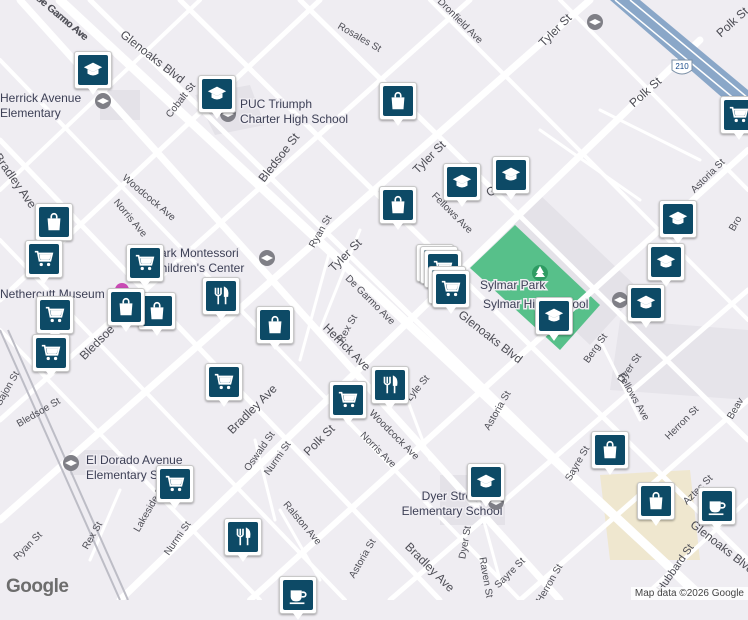 The width and height of the screenshot is (748, 620). What do you see at coordinates (689, 593) in the screenshot?
I see `map-attribution: Map data ©2026 Google` at bounding box center [689, 593].